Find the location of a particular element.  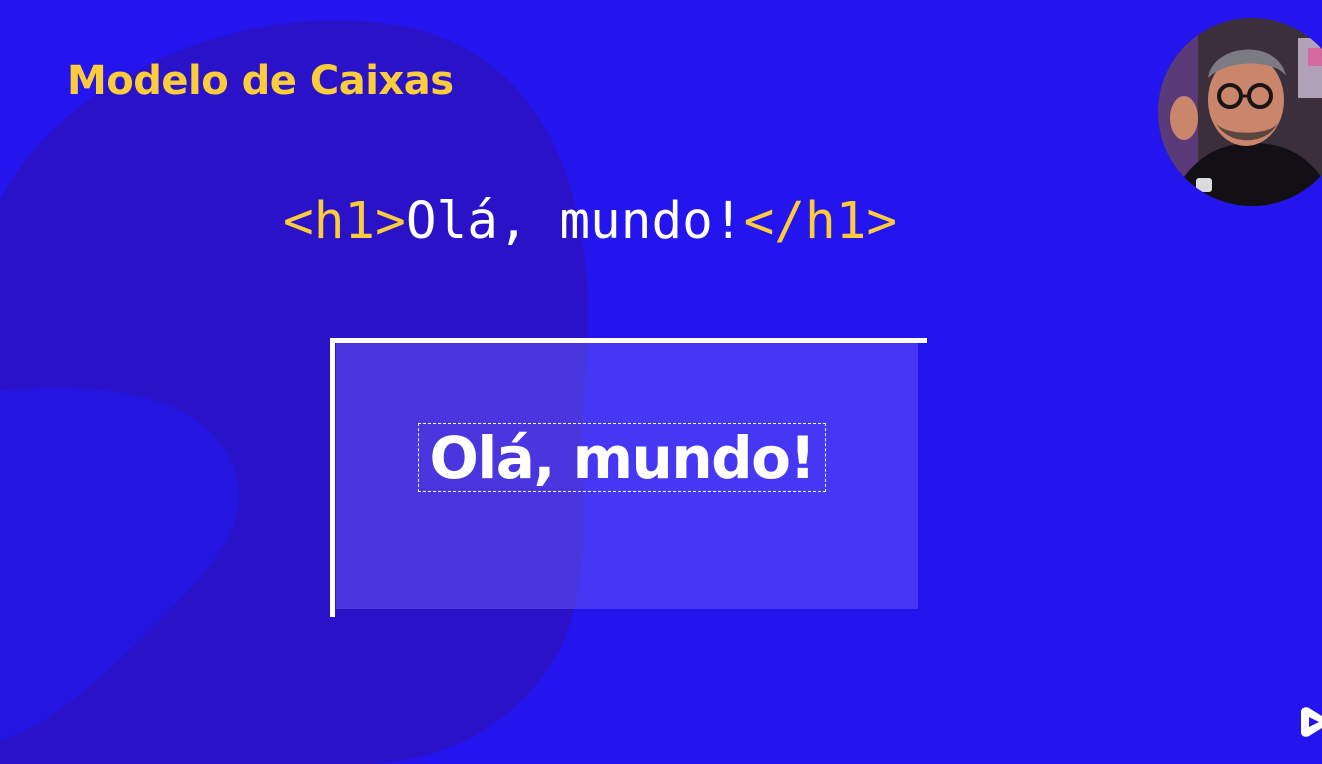

slide-title: Modelo de Caixas is located at coordinates (260, 81).